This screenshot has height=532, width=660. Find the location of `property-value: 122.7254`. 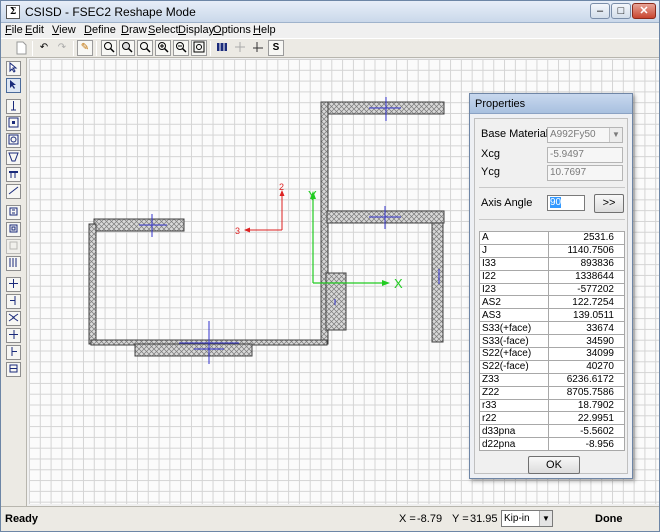

property-value: 122.7254 is located at coordinates (586, 302).